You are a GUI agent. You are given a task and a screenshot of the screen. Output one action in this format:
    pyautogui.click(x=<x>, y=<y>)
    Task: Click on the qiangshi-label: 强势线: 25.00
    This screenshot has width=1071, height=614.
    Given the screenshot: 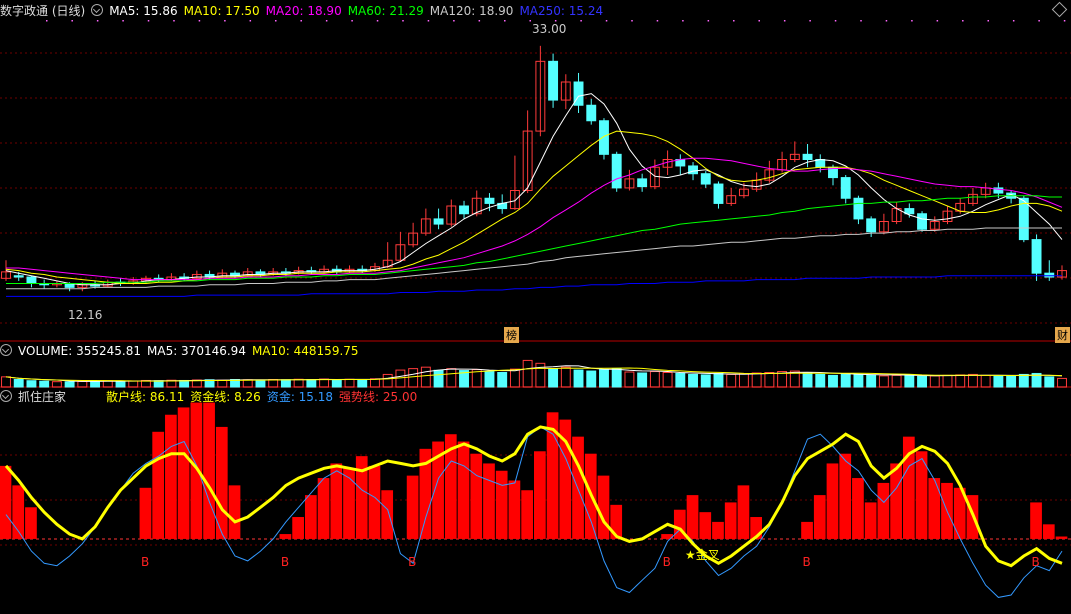 What is the action you would take?
    pyautogui.click(x=378, y=397)
    